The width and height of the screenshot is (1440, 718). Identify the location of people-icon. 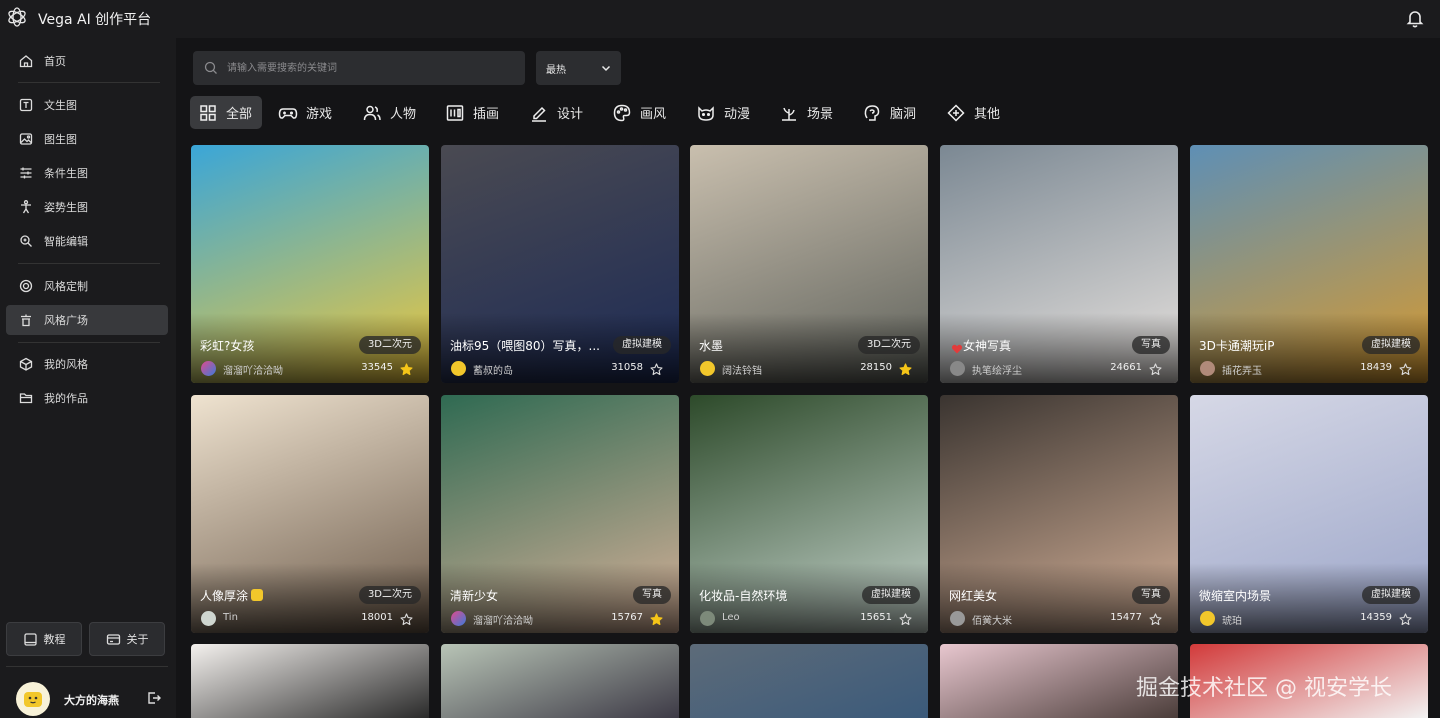
(372, 113).